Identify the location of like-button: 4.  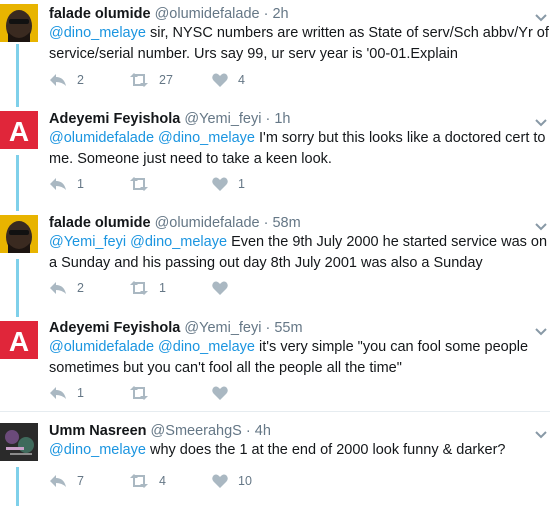
(228, 80).